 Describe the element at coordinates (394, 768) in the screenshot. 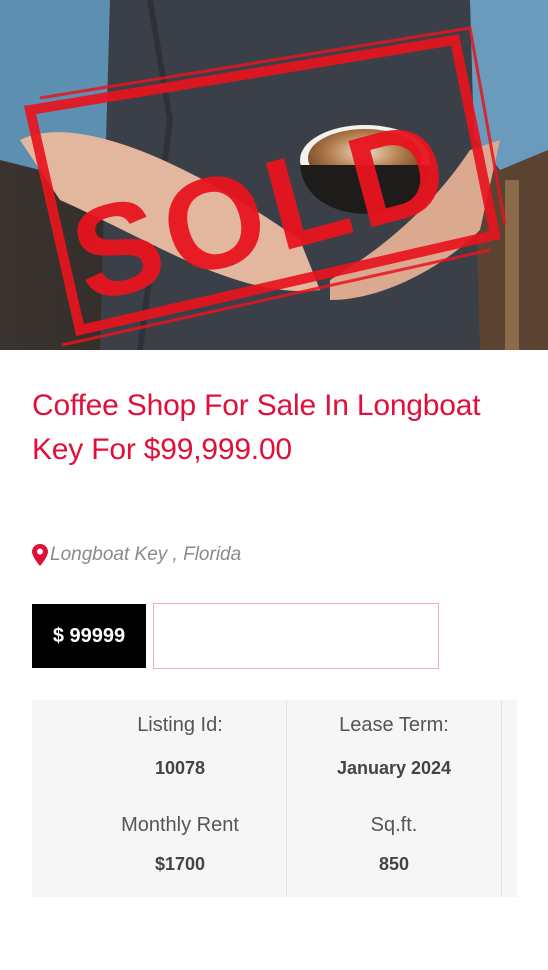

I see `lease-term-value: January 2024` at that location.